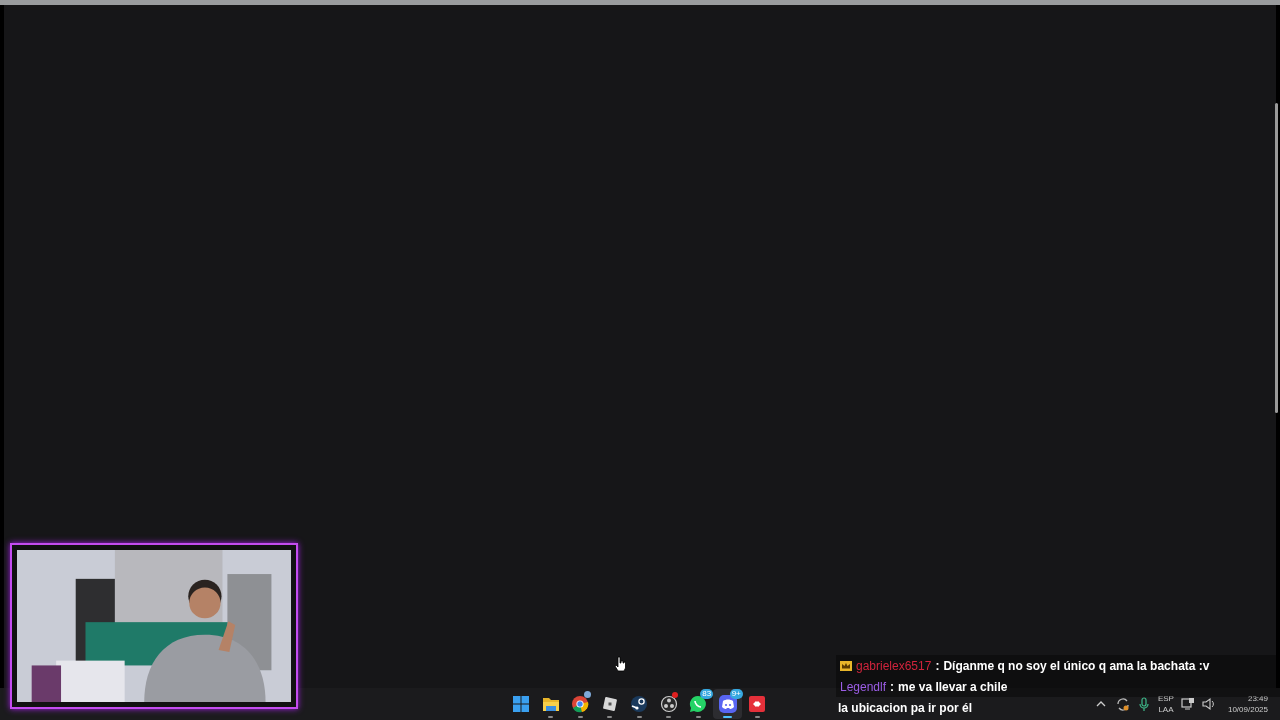 Image resolution: width=1280 pixels, height=720 pixels. Describe the element at coordinates (1165, 698) in the screenshot. I see `language-code: ESP` at that location.